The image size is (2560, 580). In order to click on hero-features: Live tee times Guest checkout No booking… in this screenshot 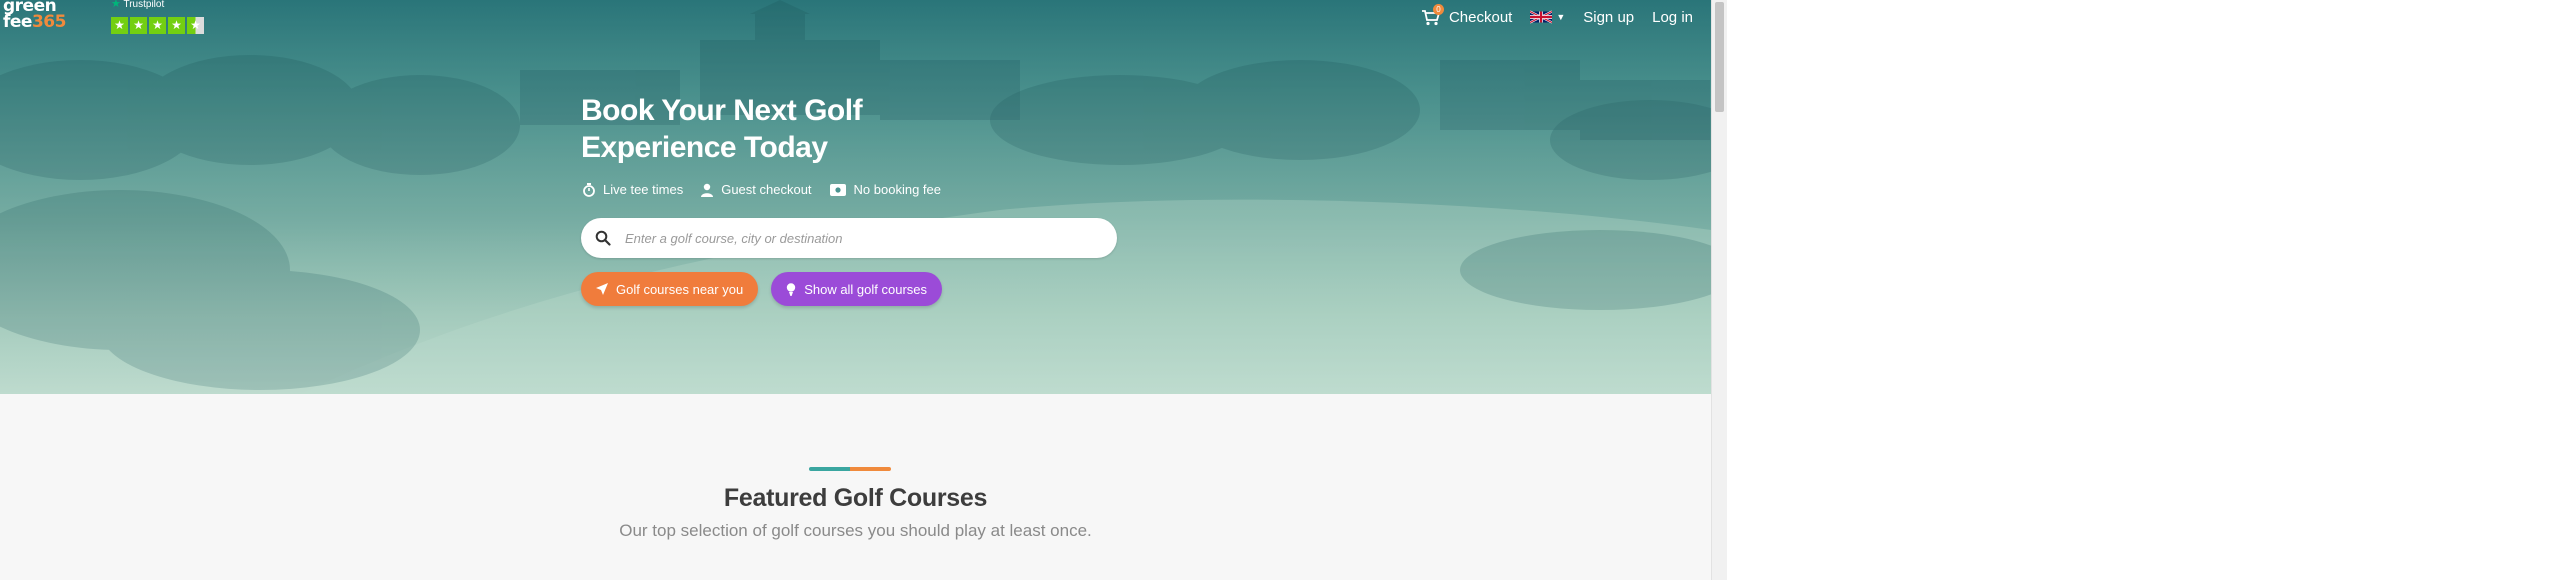, I will do `click(762, 189)`.